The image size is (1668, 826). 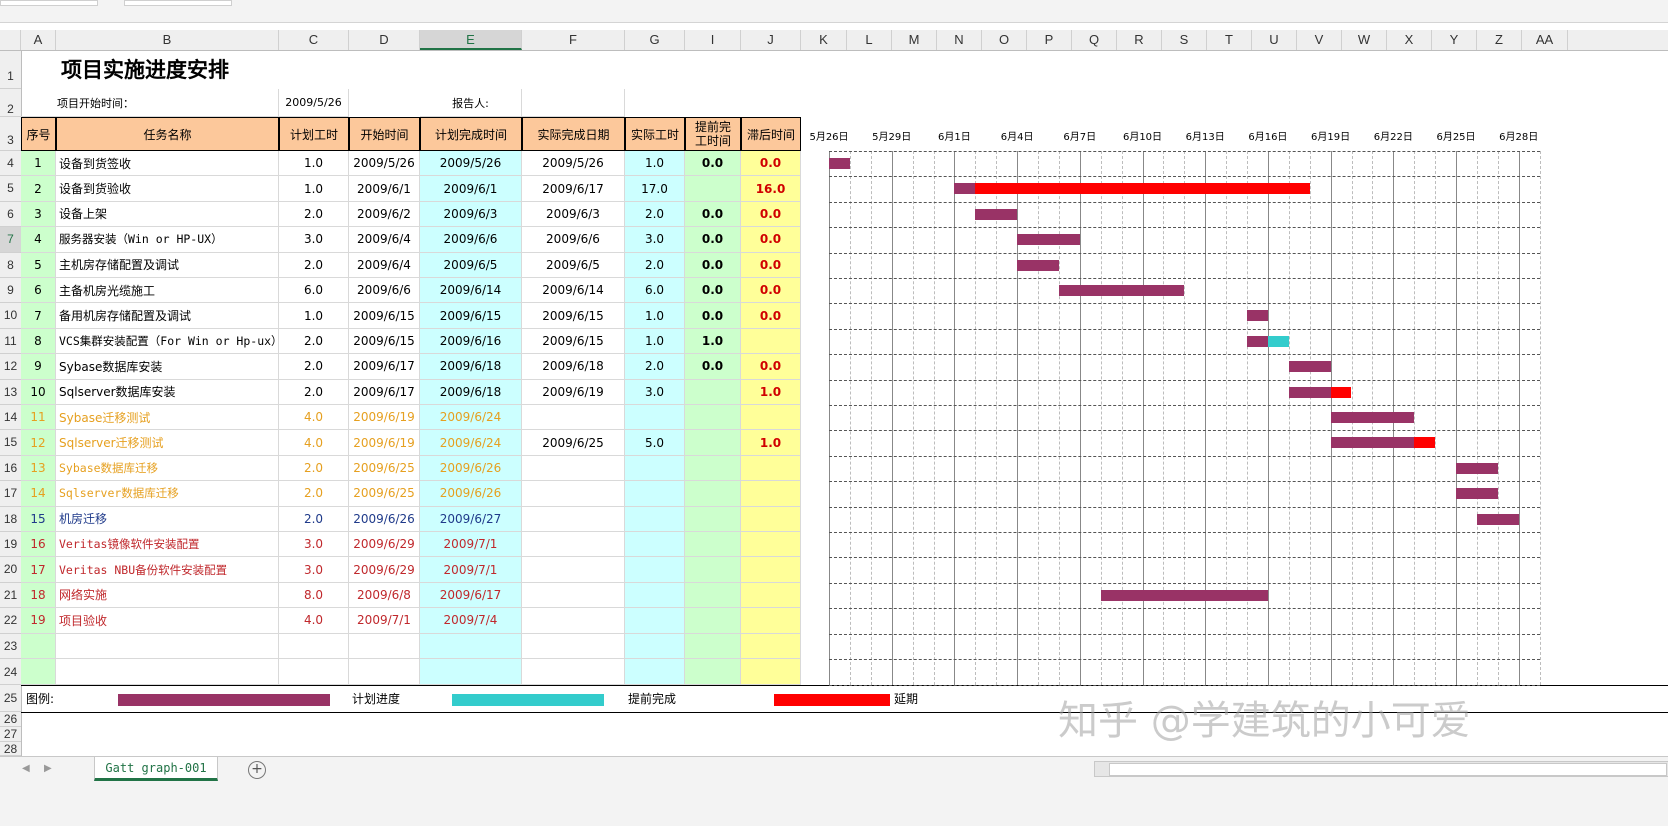 I want to click on row-header-22: 22, so click(x=10, y=621).